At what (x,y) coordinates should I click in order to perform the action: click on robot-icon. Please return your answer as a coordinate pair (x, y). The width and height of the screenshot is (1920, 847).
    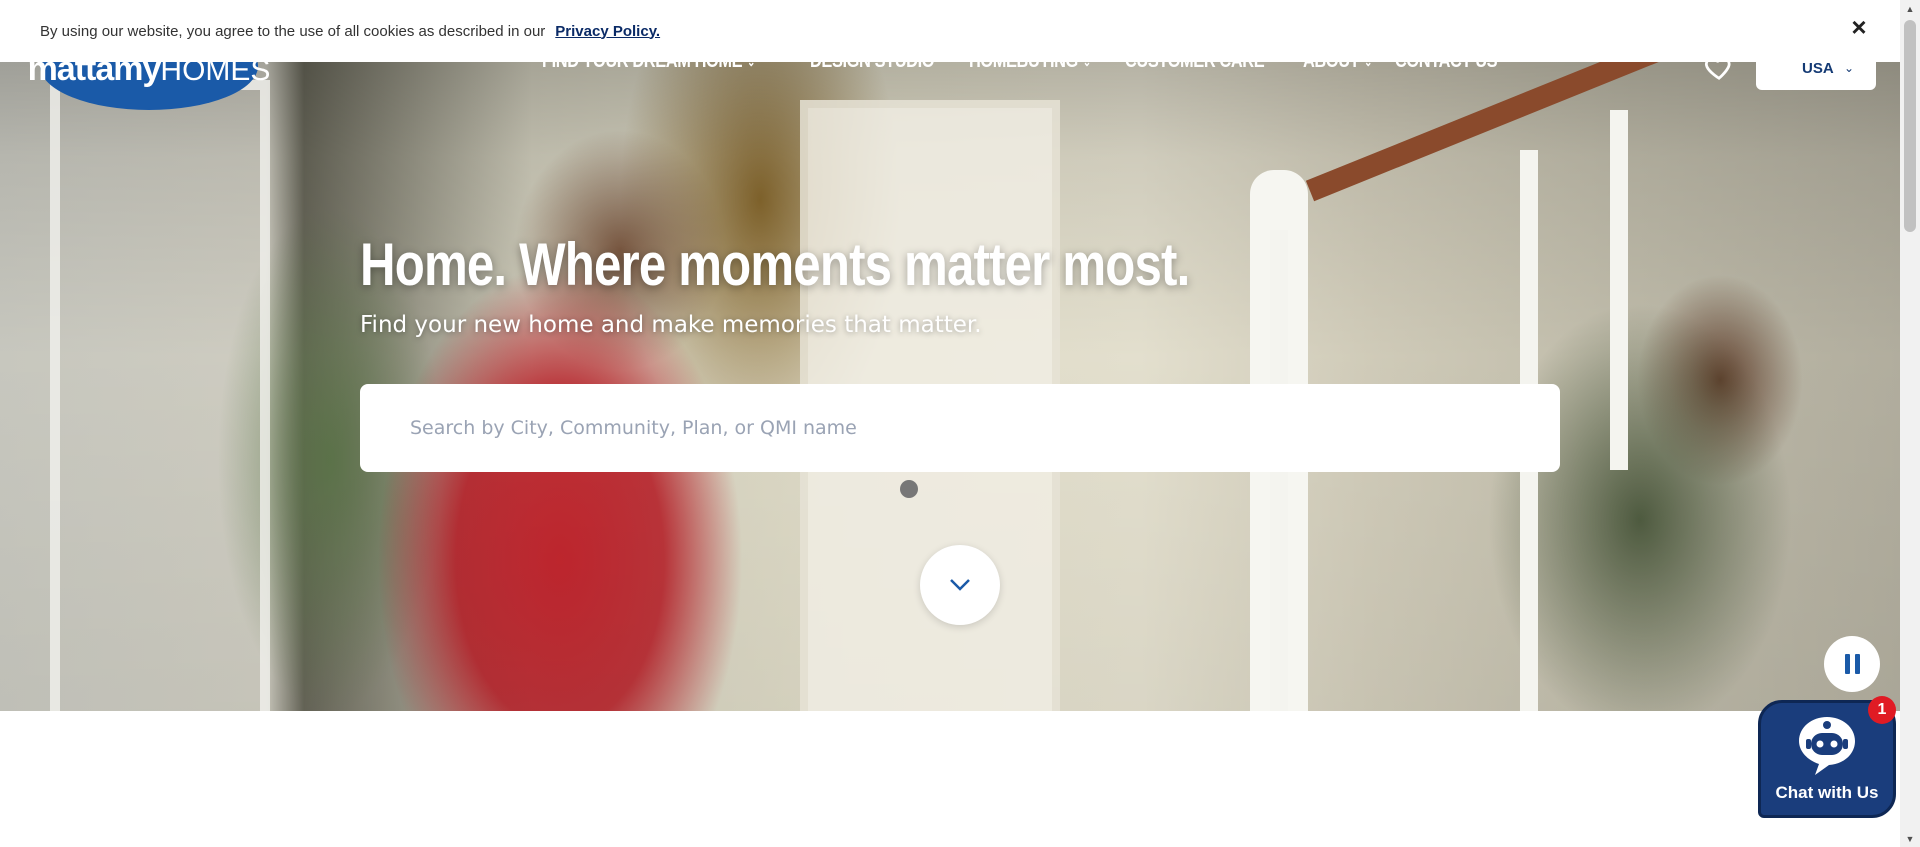
    Looking at the image, I should click on (1827, 746).